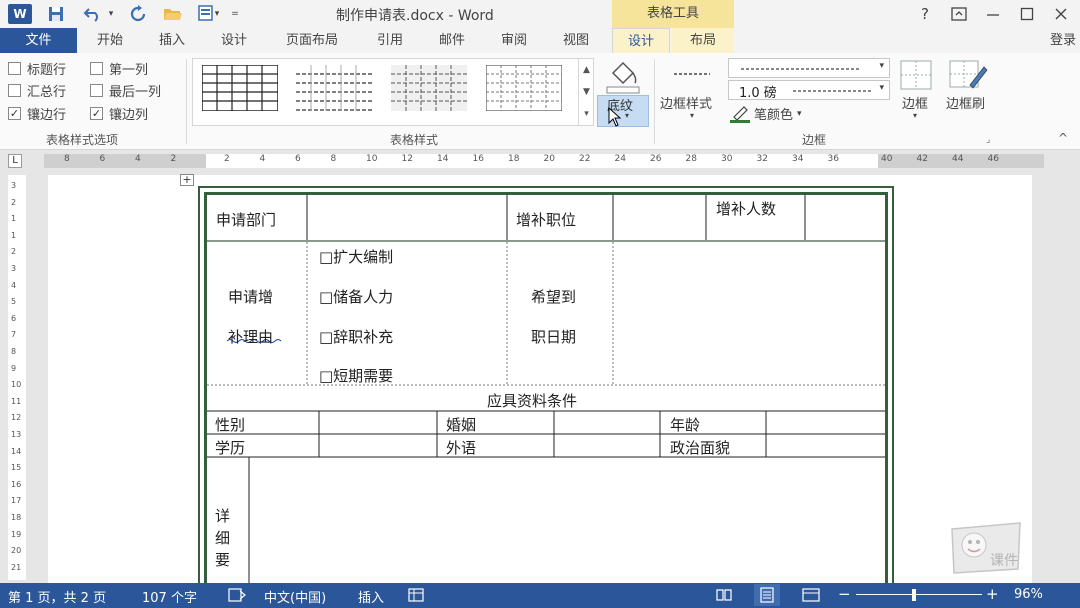 Image resolution: width=1080 pixels, height=608 pixels. What do you see at coordinates (356, 256) in the screenshot?
I see `option-expand-staff: □扩大编制` at bounding box center [356, 256].